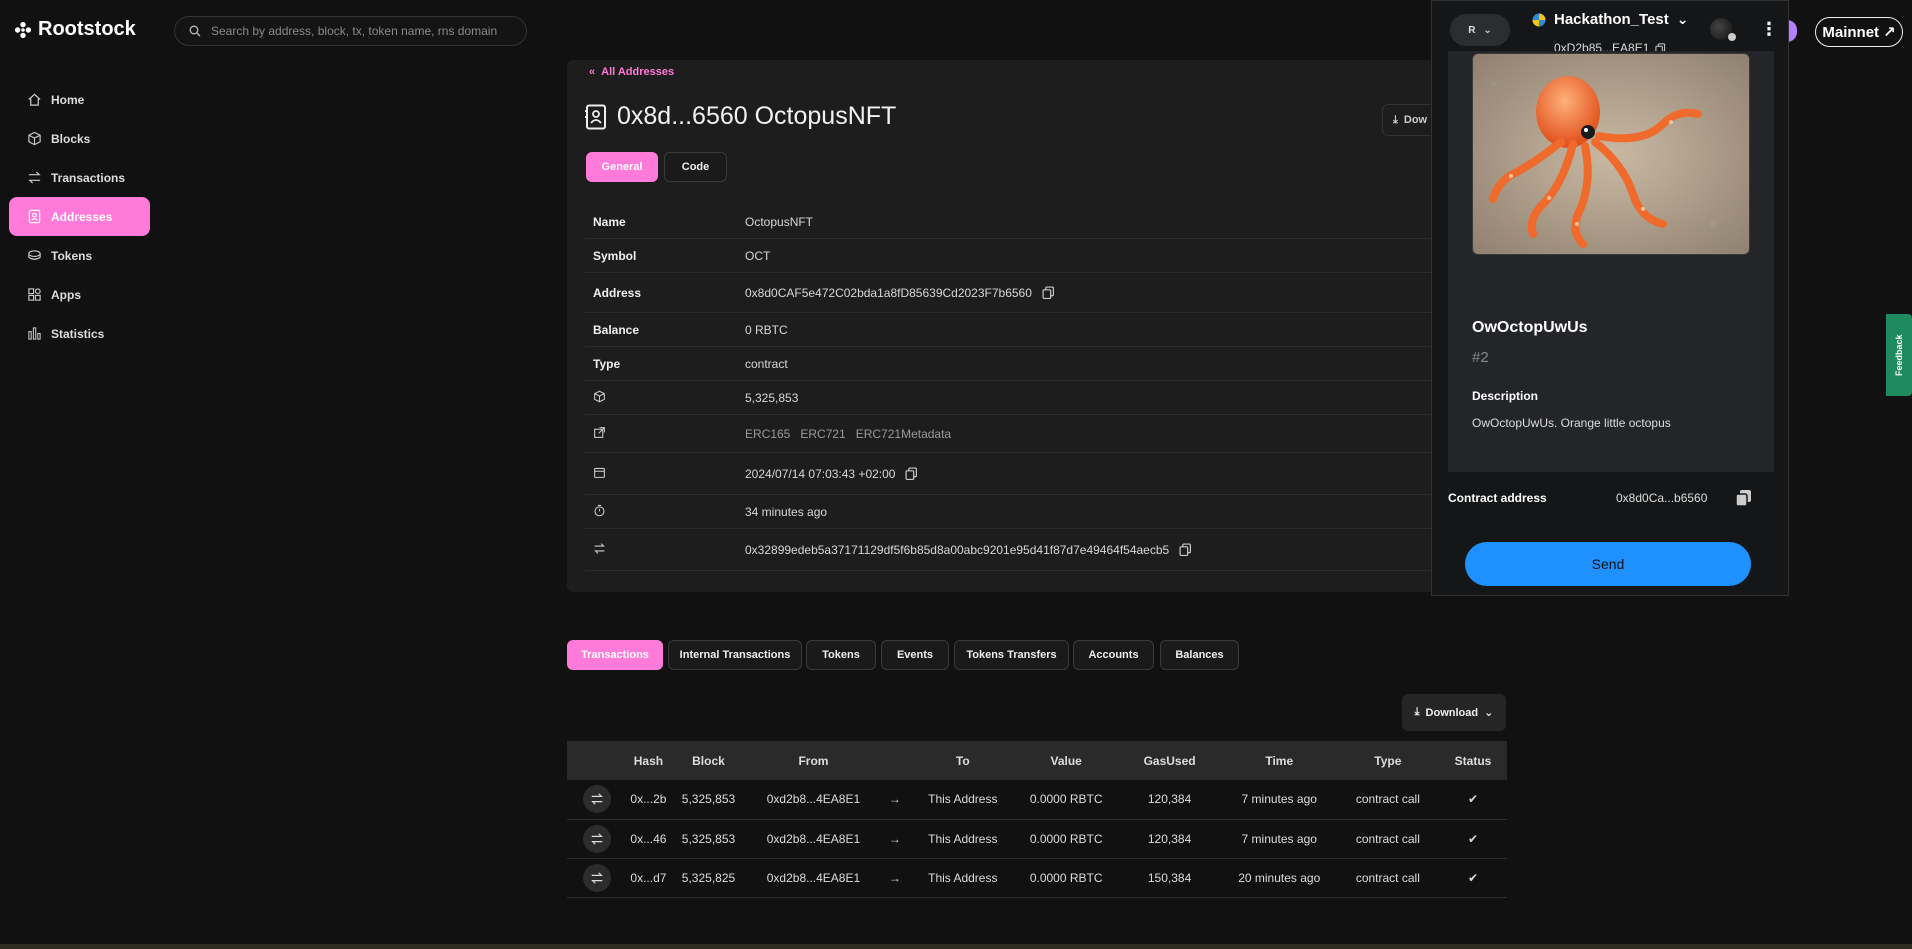  What do you see at coordinates (648, 800) in the screenshot?
I see `tx-hash: 0x...2b` at bounding box center [648, 800].